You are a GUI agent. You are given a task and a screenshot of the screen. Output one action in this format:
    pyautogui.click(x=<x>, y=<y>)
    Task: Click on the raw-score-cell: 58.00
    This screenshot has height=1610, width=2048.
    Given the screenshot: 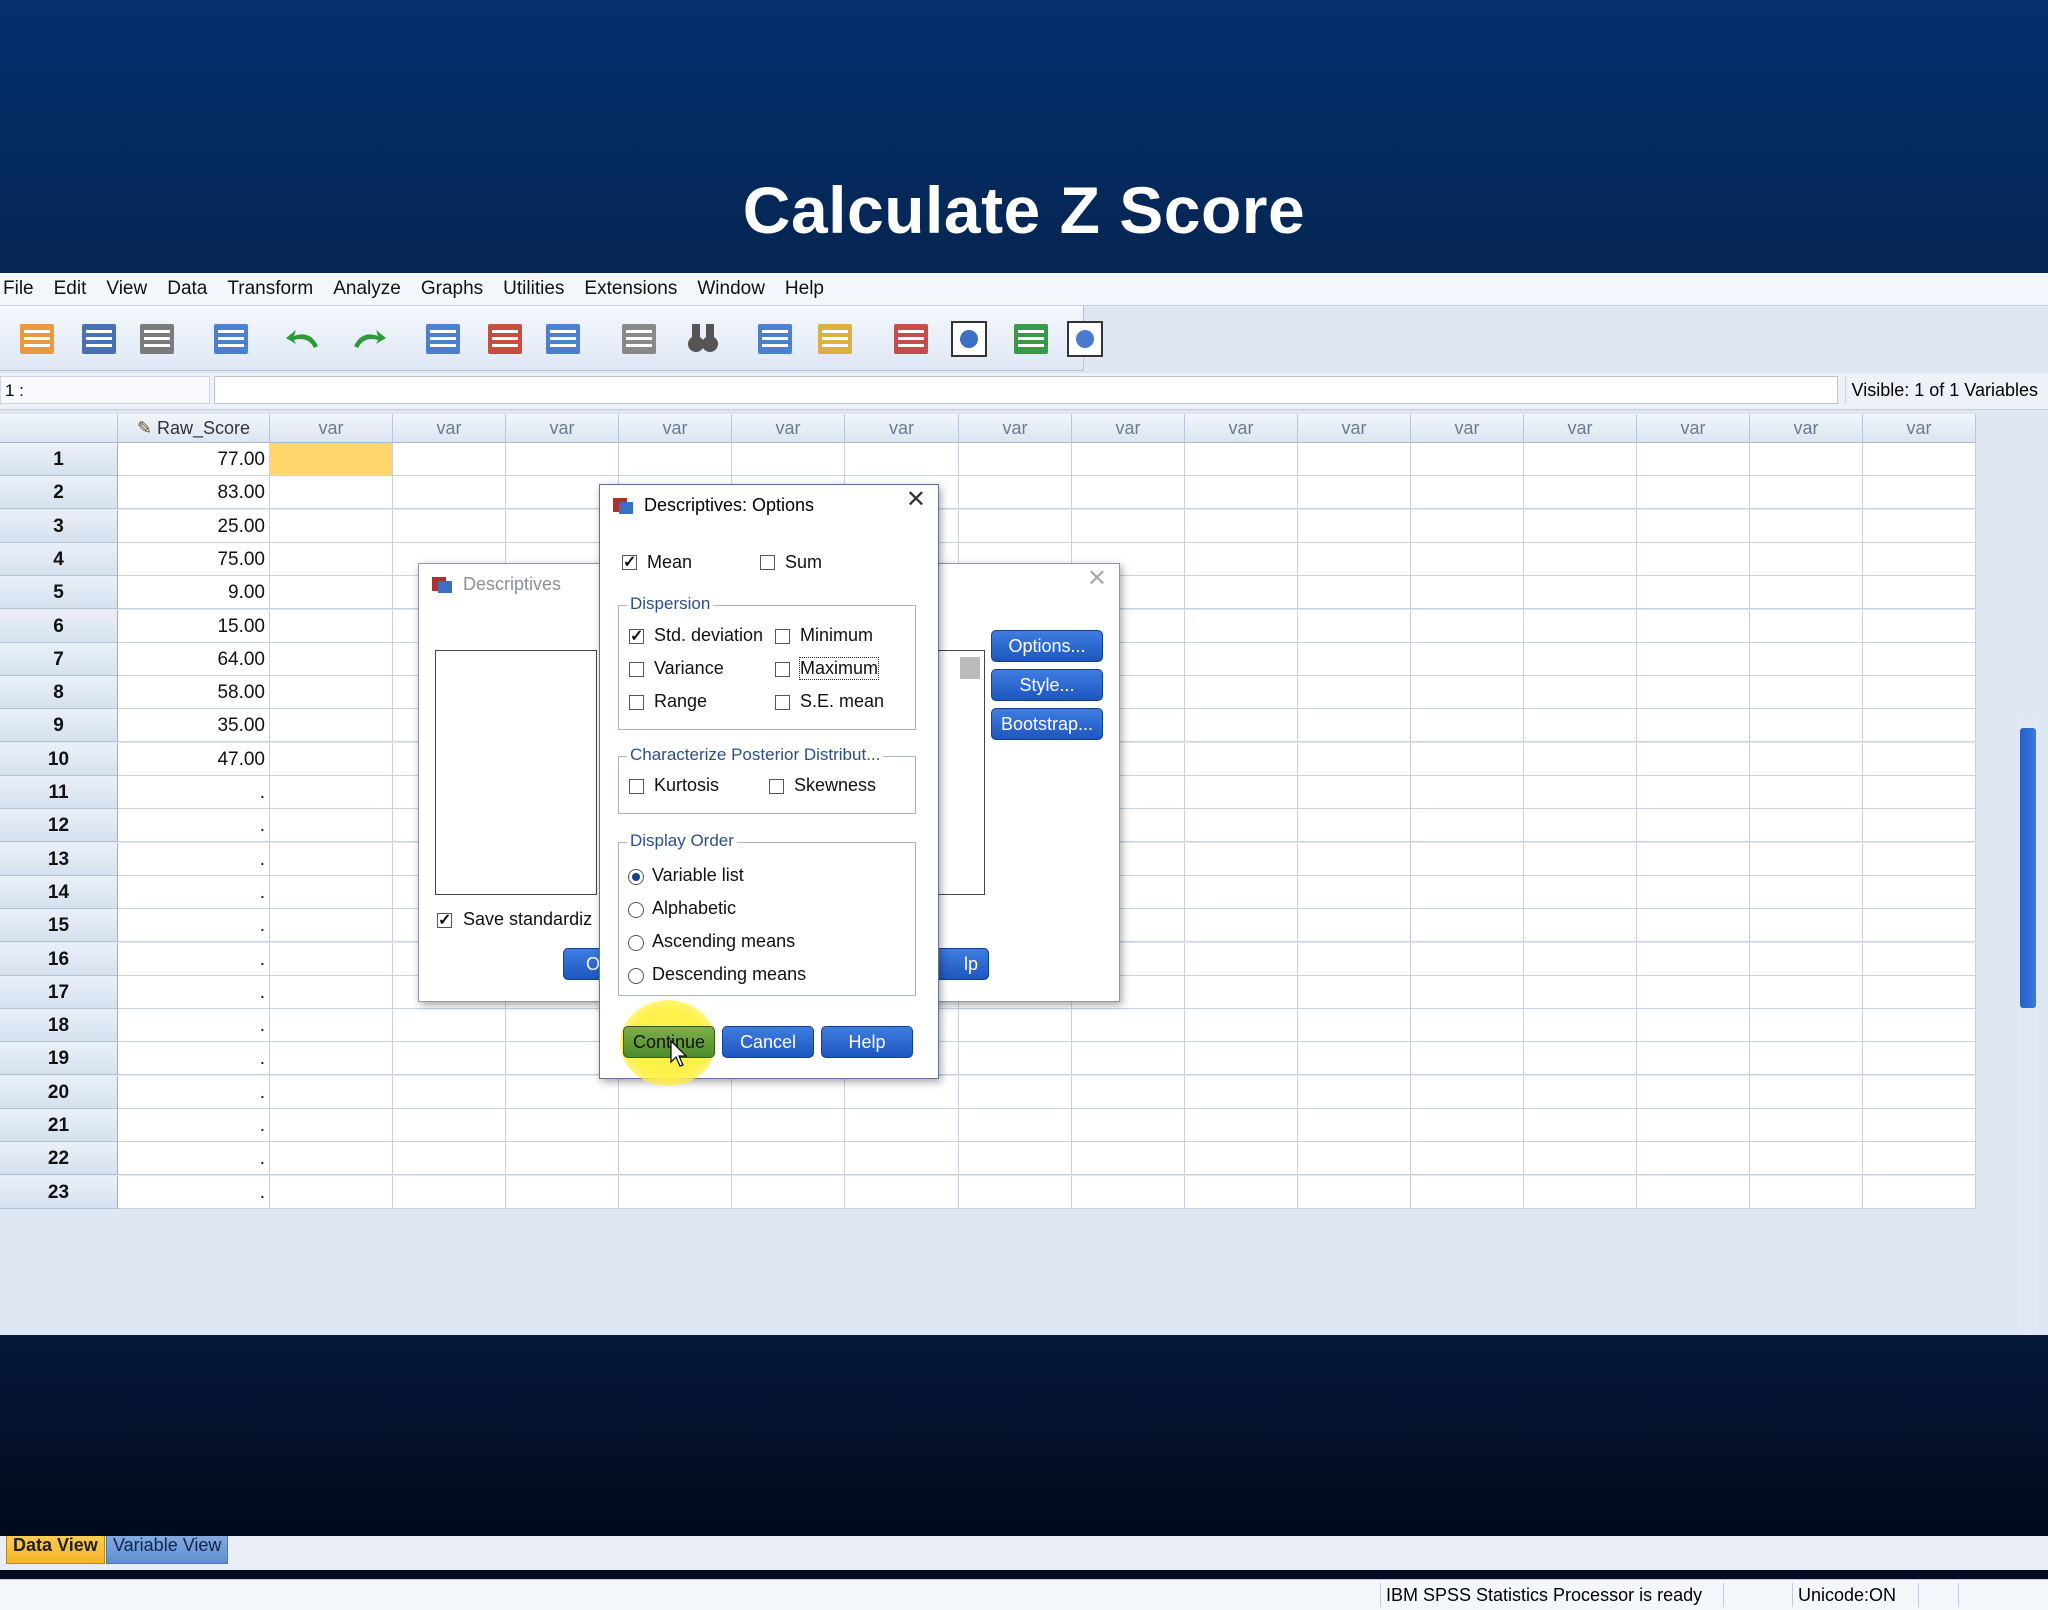 What is the action you would take?
    pyautogui.click(x=194, y=693)
    